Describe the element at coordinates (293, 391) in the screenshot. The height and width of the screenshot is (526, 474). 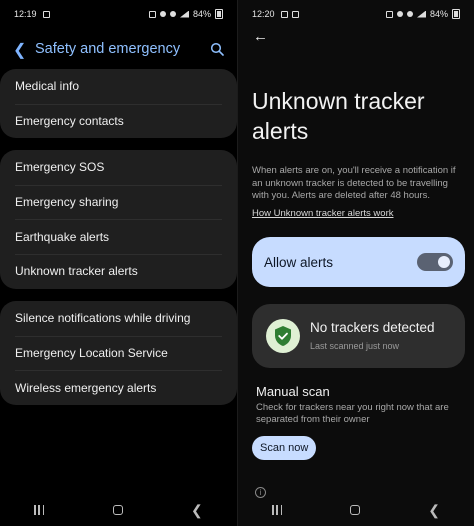
I see `manual-scan-heading: Manual scan` at that location.